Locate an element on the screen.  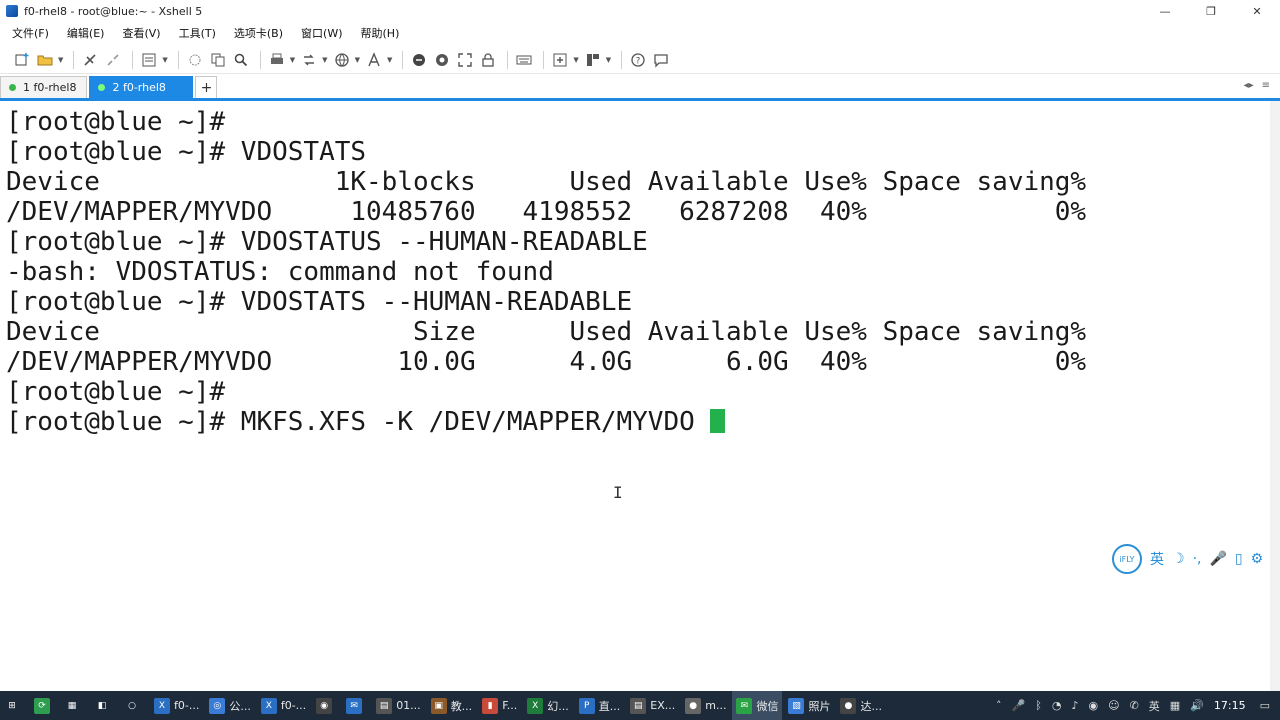
tab-session-1: 1 f0-rhel8 is located at coordinates (44, 87).